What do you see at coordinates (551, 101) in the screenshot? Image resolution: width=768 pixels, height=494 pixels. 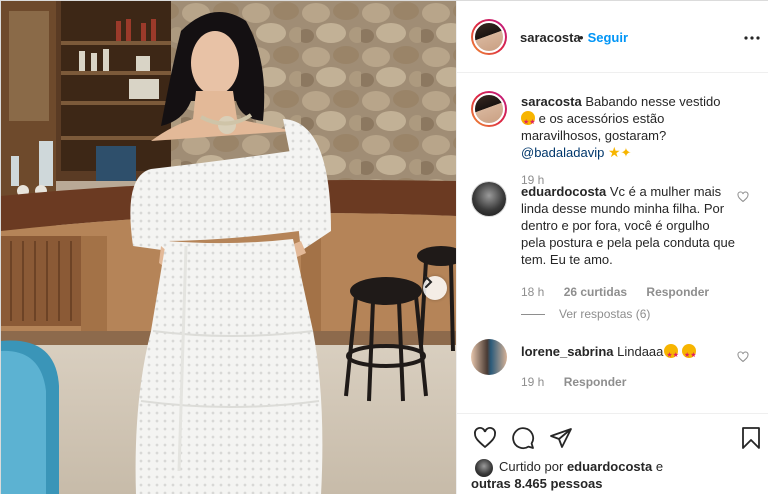 I see `comment-username: saracosta` at bounding box center [551, 101].